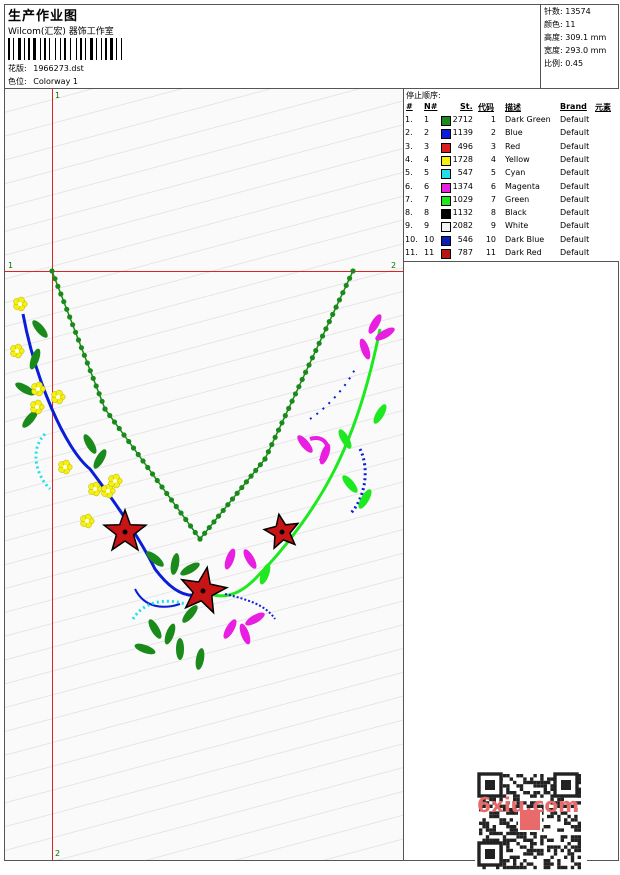 The image size is (620, 875). I want to click on right-branch-blue, so click(250, 606).